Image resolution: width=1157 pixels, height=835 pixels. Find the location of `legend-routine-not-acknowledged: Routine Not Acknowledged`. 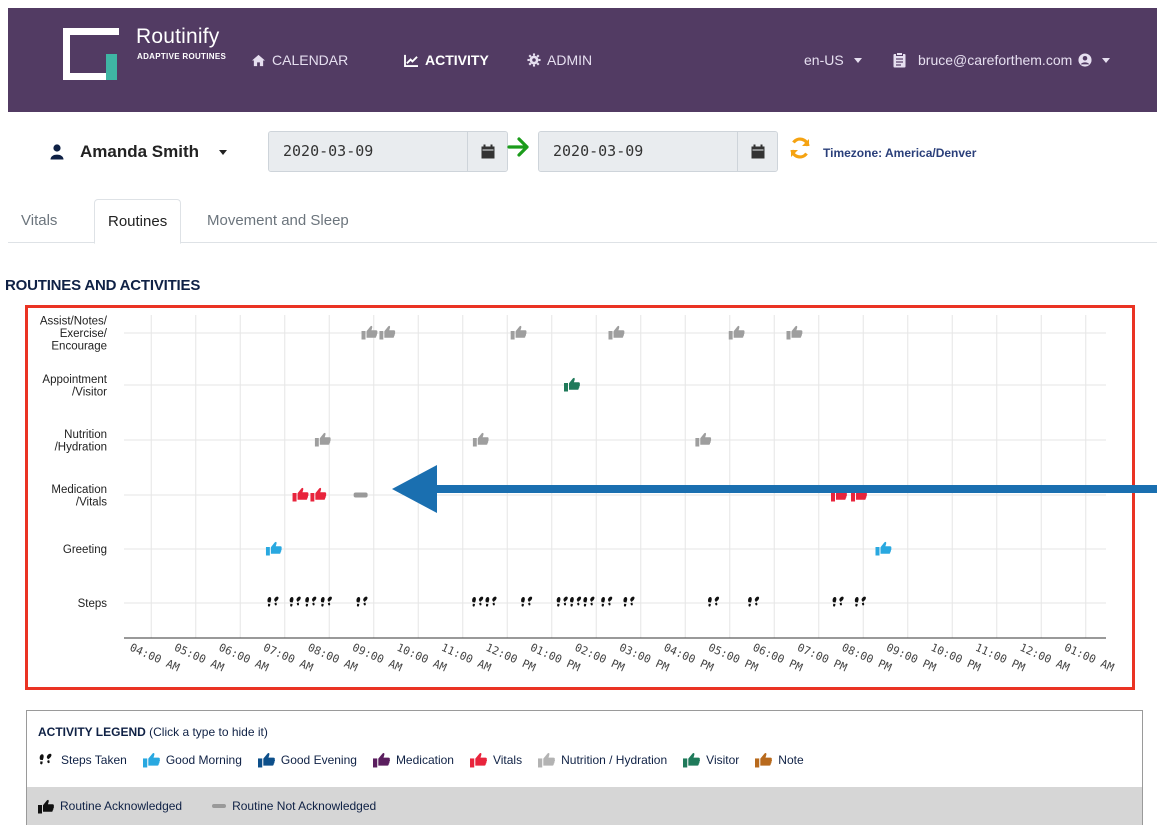

legend-routine-not-acknowledged: Routine Not Acknowledged is located at coordinates (294, 806).